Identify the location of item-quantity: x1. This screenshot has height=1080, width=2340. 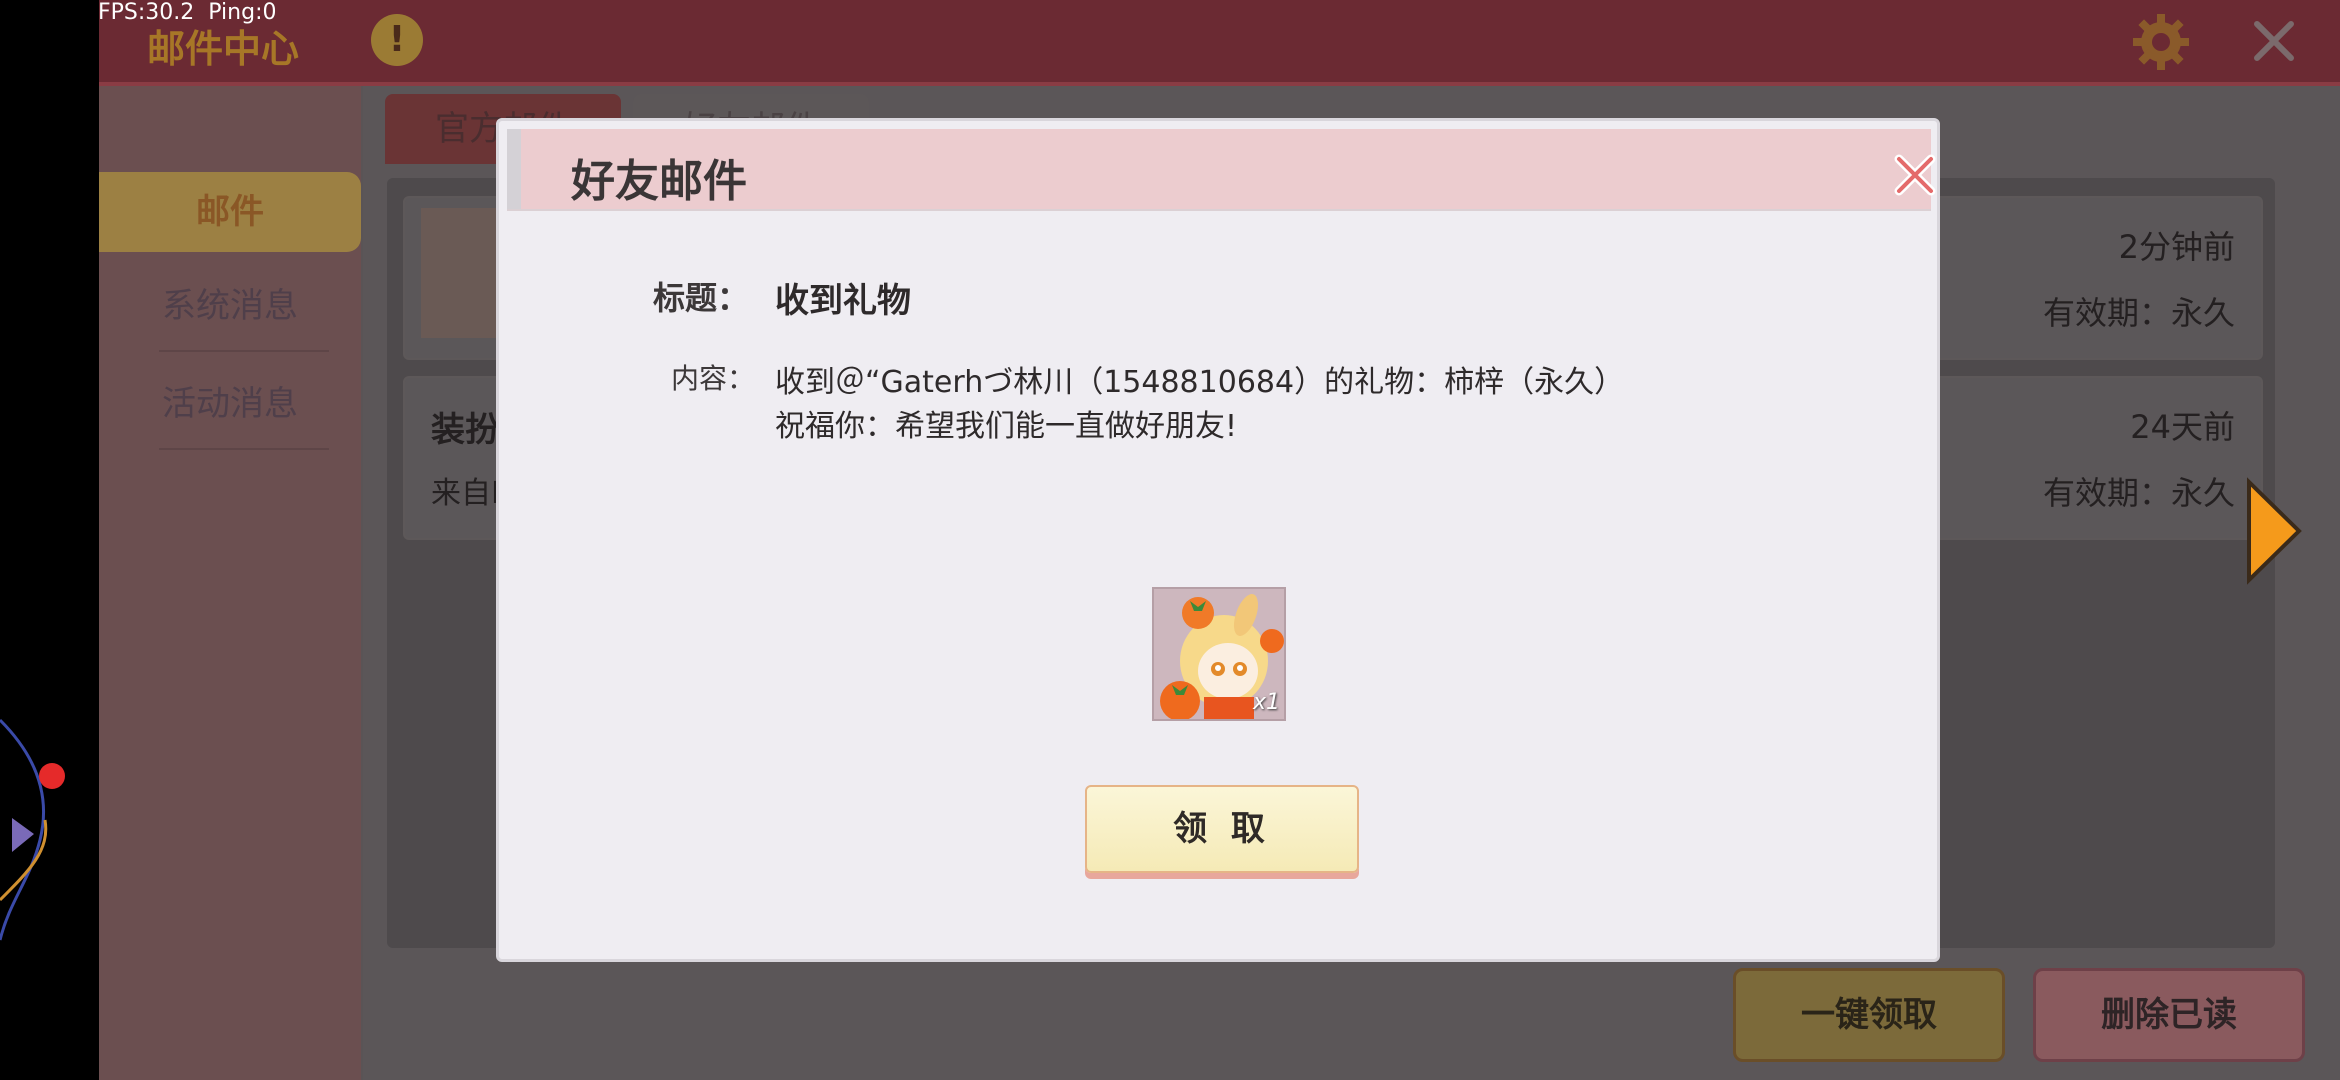
(1266, 702).